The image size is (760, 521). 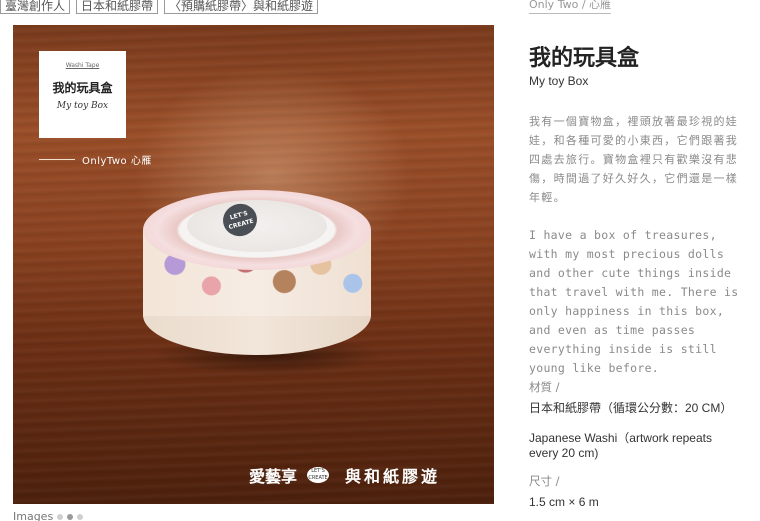 What do you see at coordinates (57, 159) in the screenshot?
I see `brand-rule` at bounding box center [57, 159].